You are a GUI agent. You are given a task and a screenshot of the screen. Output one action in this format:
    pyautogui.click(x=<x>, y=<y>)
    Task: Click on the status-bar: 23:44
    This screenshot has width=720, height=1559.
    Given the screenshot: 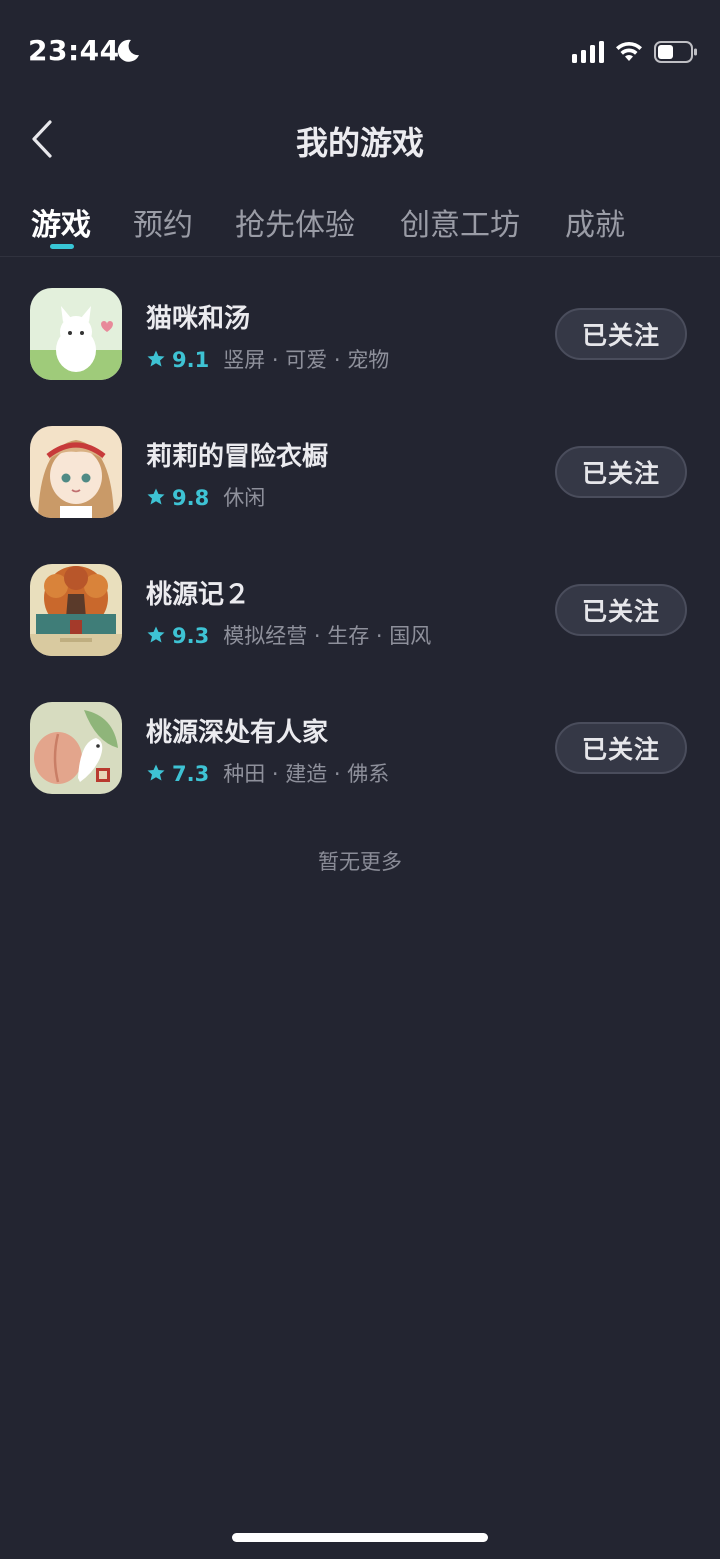 What is the action you would take?
    pyautogui.click(x=360, y=50)
    